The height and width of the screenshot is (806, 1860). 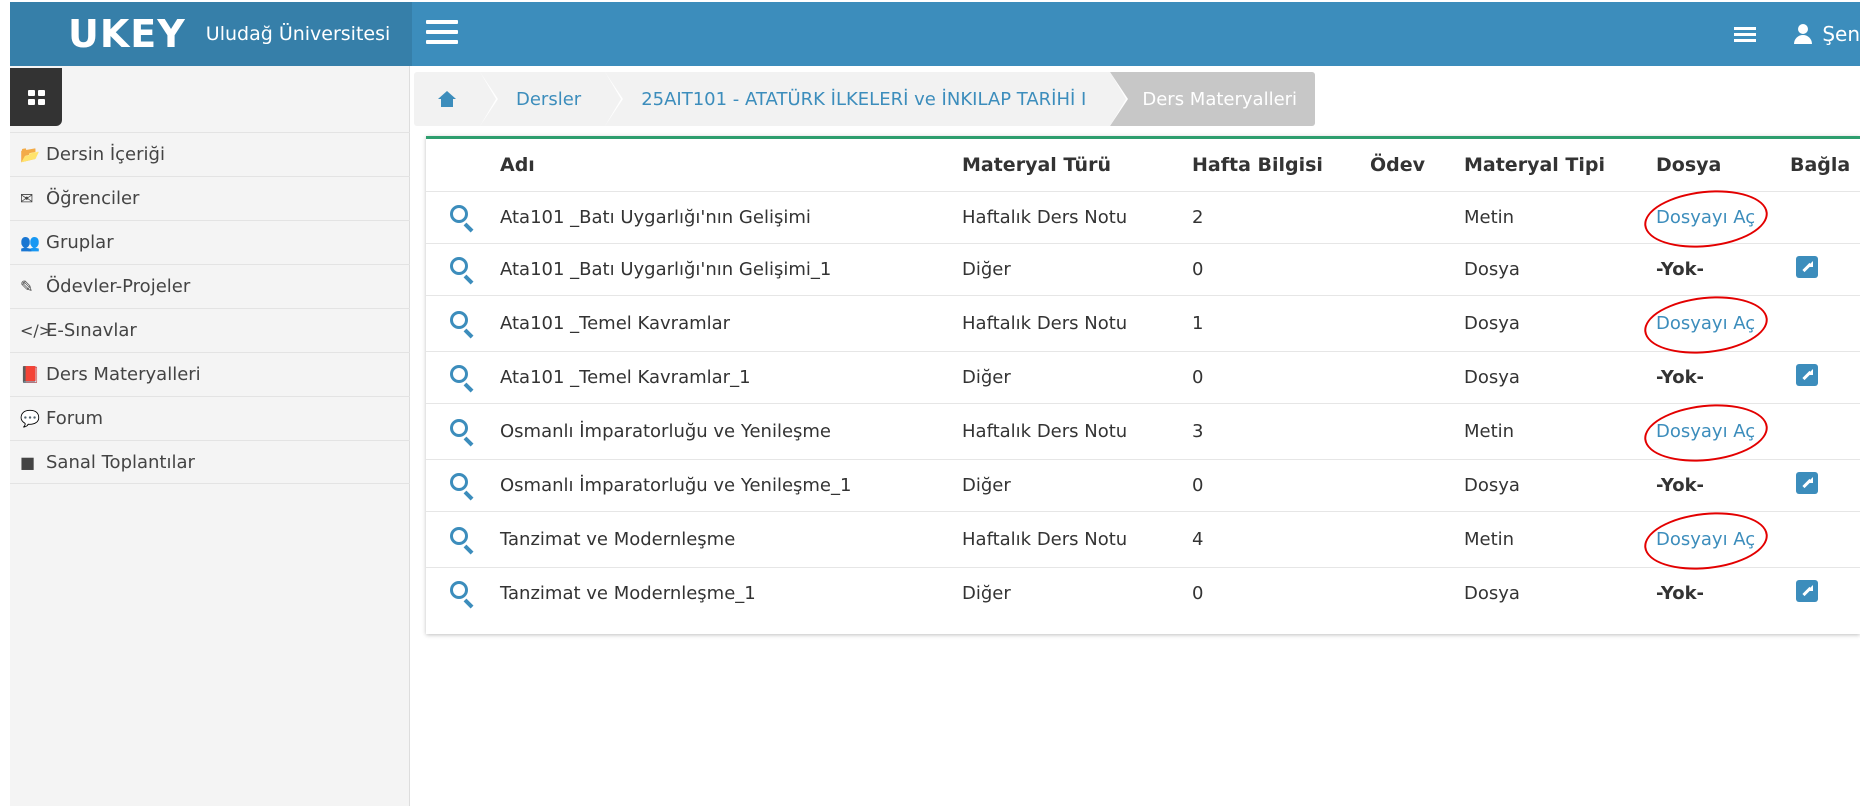 I want to click on header-link: Bağla, so click(x=1820, y=164).